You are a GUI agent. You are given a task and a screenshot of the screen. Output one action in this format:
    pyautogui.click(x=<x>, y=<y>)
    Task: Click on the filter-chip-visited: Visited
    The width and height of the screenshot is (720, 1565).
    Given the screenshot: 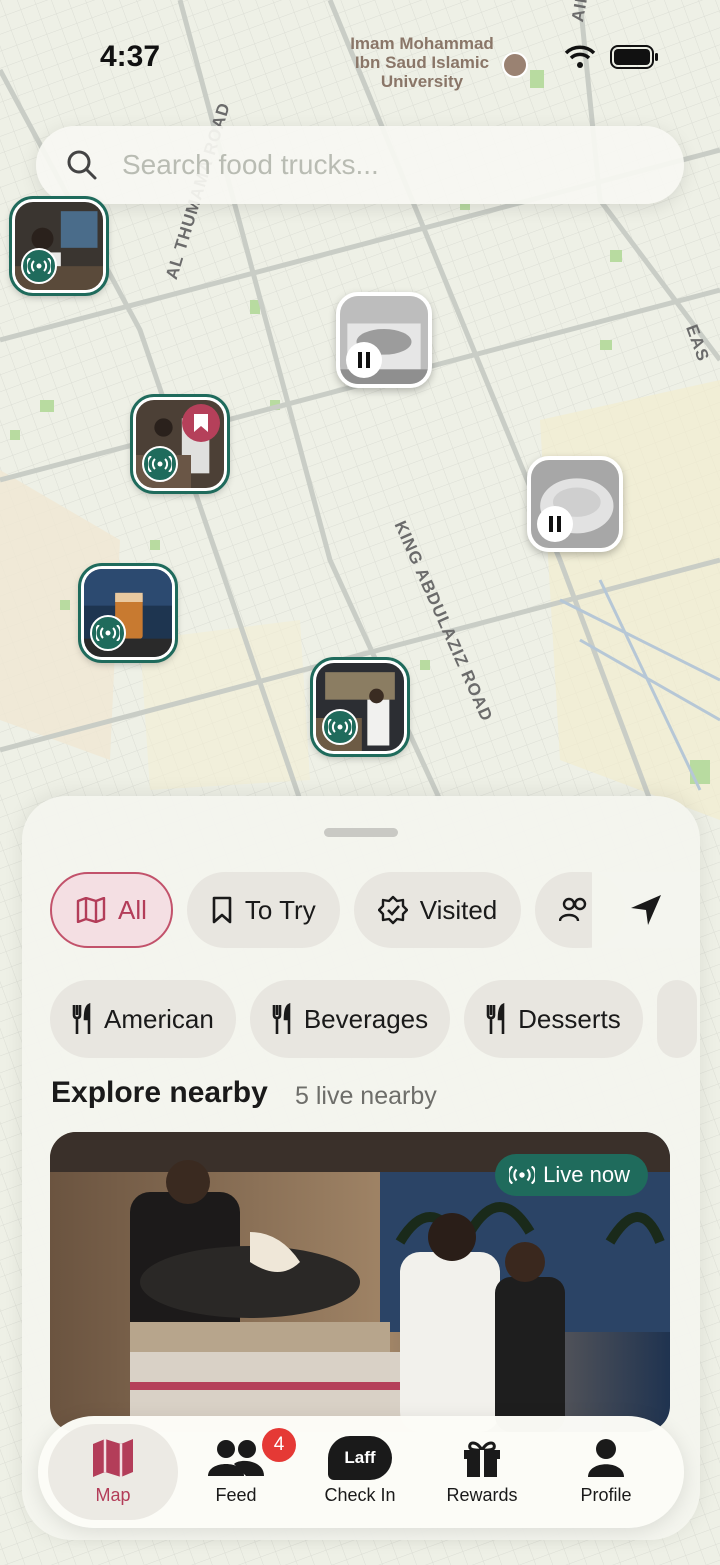 What is the action you would take?
    pyautogui.click(x=437, y=910)
    